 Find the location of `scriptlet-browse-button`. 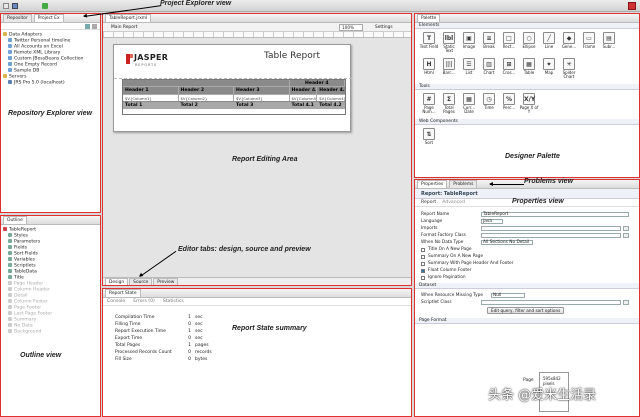

scriptlet-browse-button is located at coordinates (626, 302).